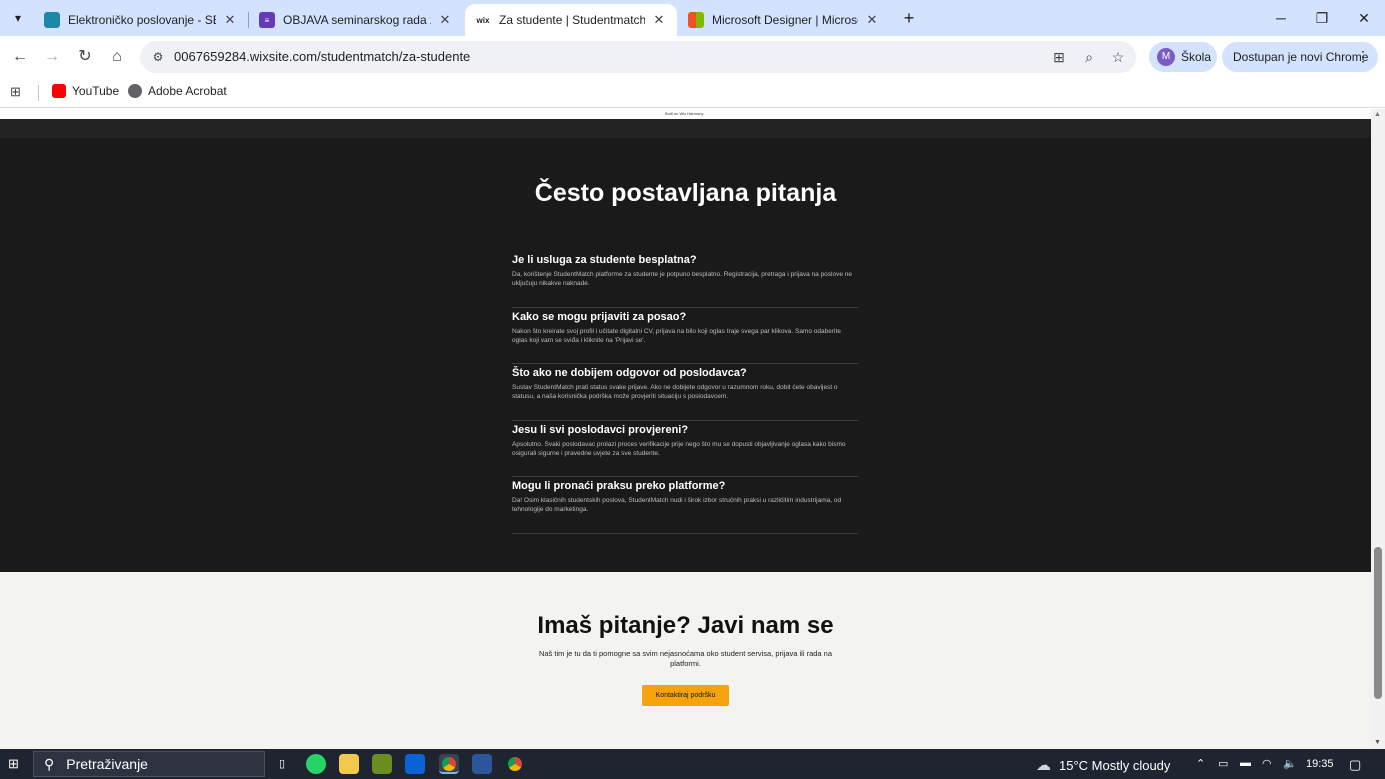  Describe the element at coordinates (38, 93) in the screenshot. I see `bookmark-separator` at that location.